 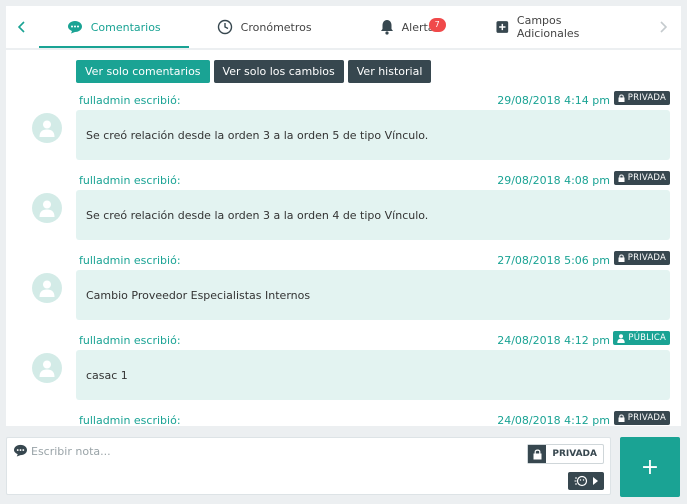 I want to click on privacy-toggle-button: PRIVADA, so click(x=565, y=454).